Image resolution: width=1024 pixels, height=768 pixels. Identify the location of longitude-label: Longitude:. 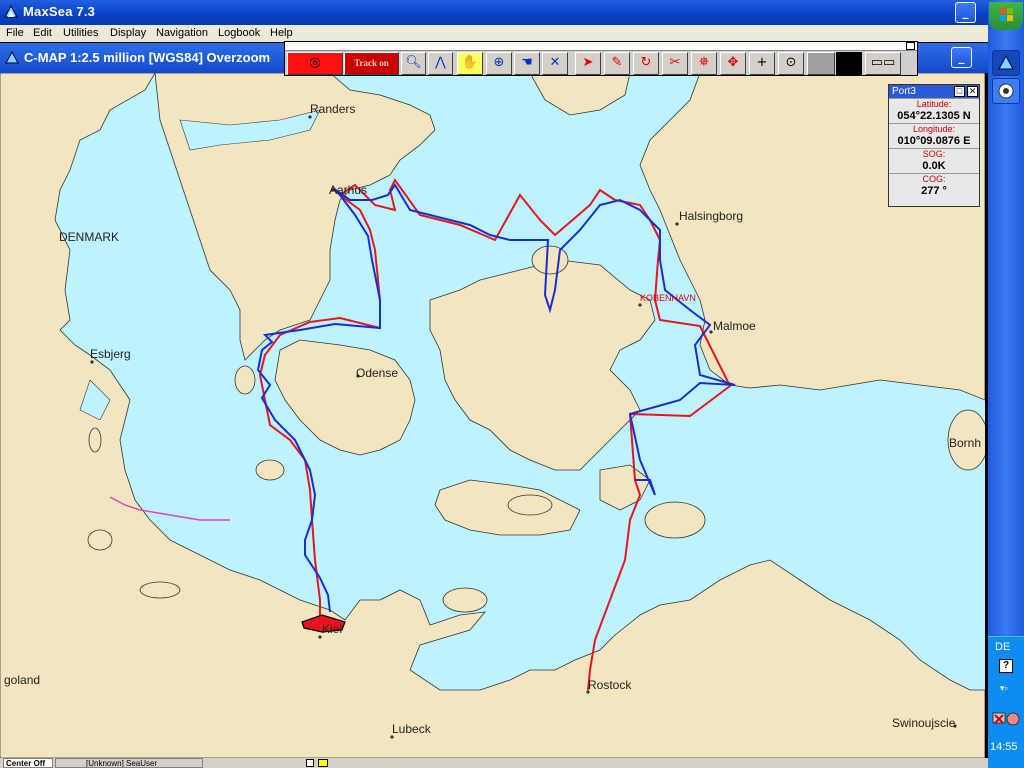
(934, 128).